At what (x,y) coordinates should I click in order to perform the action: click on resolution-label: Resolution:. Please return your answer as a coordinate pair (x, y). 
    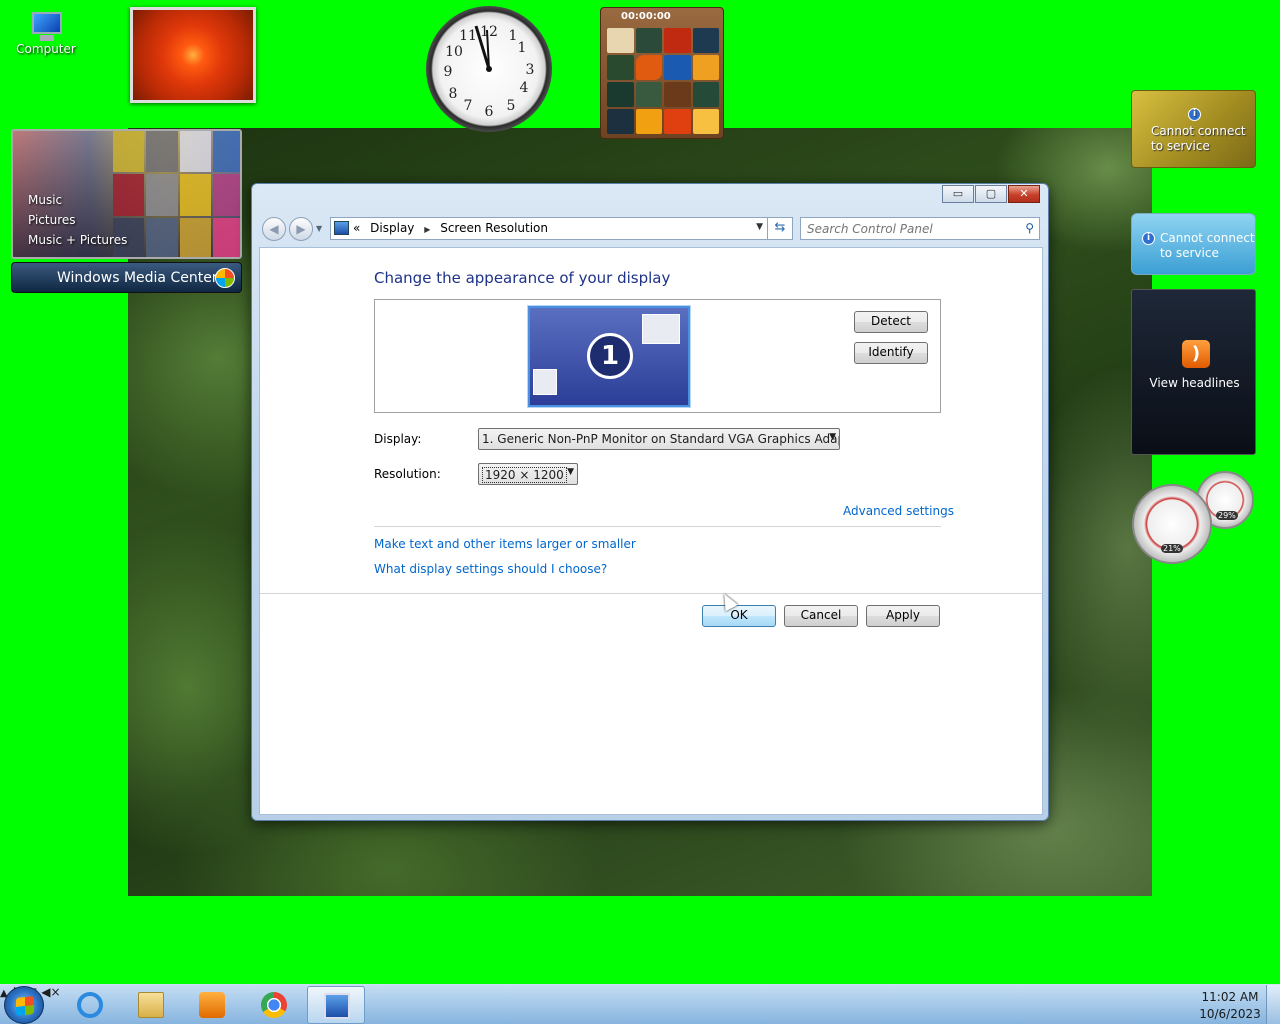
    Looking at the image, I should click on (407, 474).